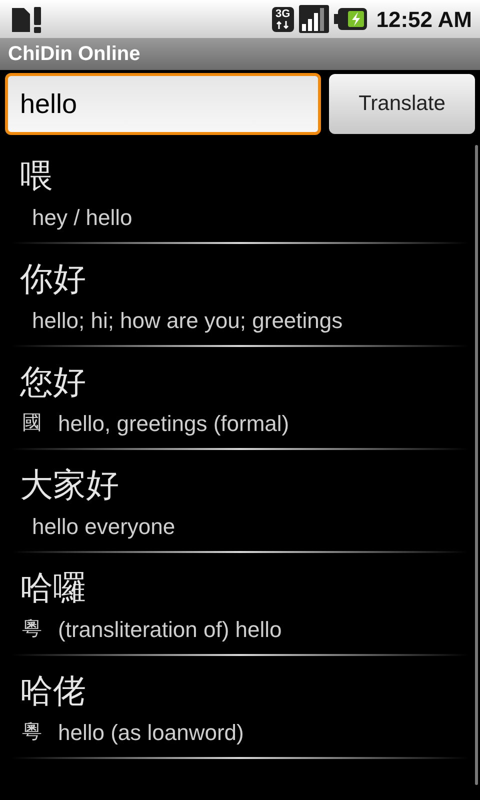 This screenshot has height=800, width=480. What do you see at coordinates (283, 14) in the screenshot?
I see `network-label: 3G` at bounding box center [283, 14].